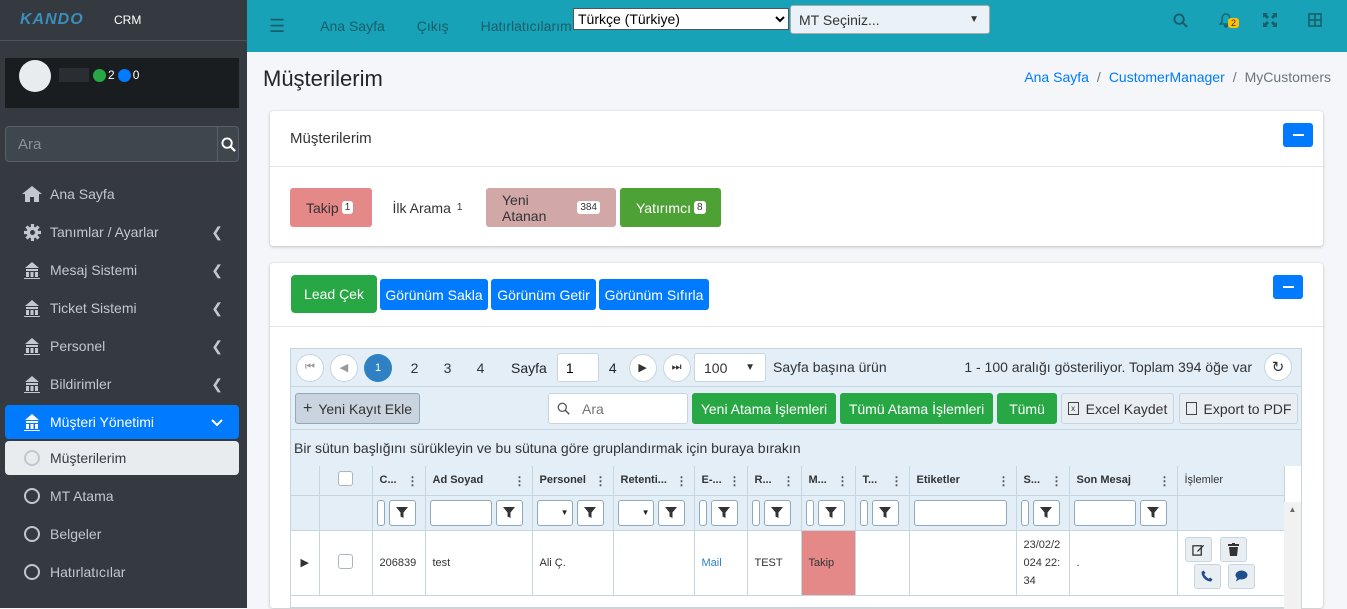 The image size is (1347, 609). I want to click on comment-icon, so click(1241, 576).